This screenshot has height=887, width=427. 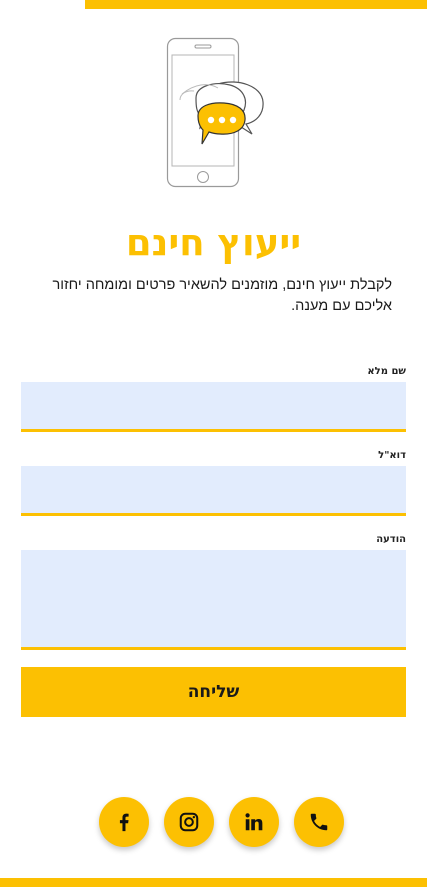 I want to click on phone-icon, so click(x=319, y=822).